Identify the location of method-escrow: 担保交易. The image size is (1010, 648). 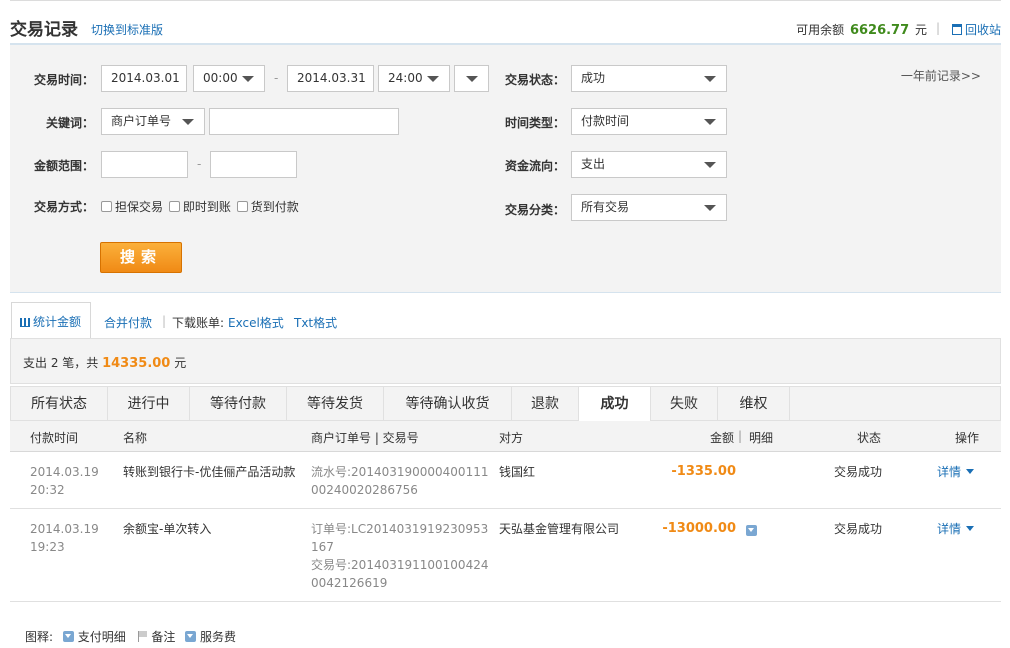
(132, 207).